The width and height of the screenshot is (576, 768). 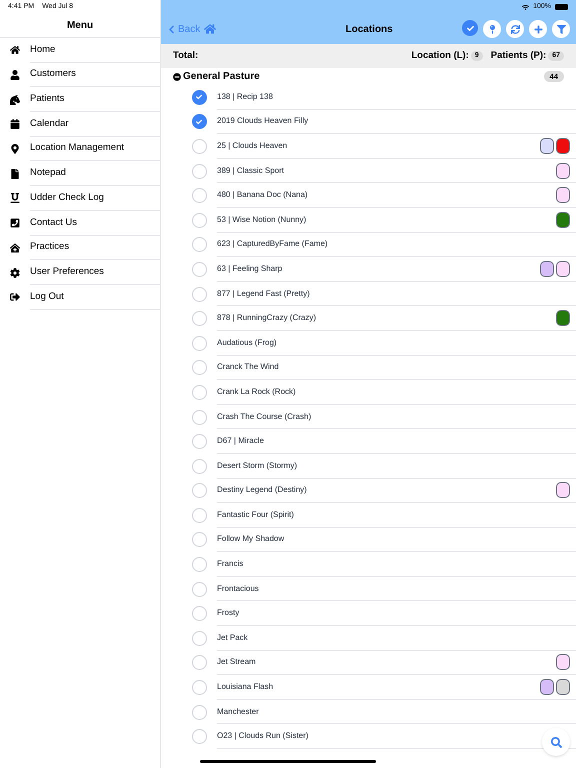 I want to click on patient-name: 138 | Recip 138, so click(x=245, y=96).